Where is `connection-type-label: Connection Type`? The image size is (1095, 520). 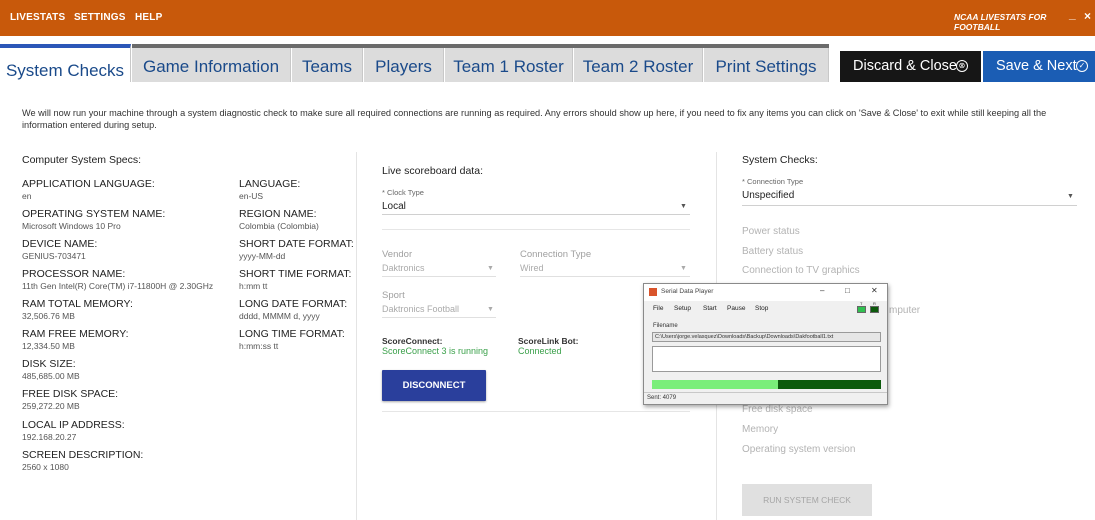
connection-type-label: Connection Type is located at coordinates (556, 254).